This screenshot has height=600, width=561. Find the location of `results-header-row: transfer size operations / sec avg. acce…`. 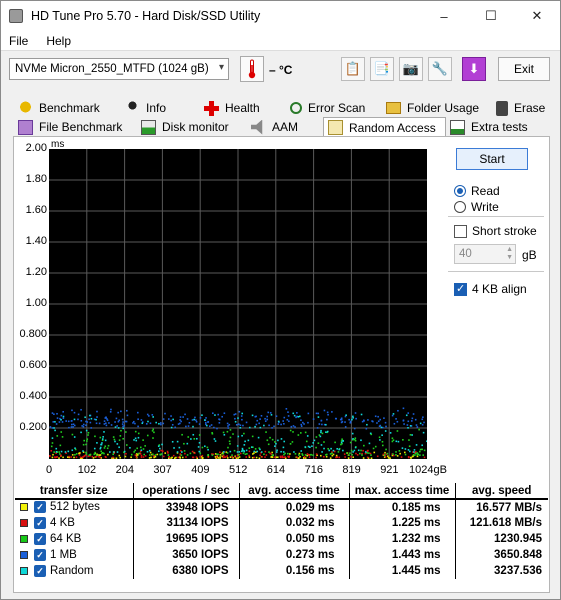

results-header-row: transfer size operations / sec avg. acce… is located at coordinates (281, 491).